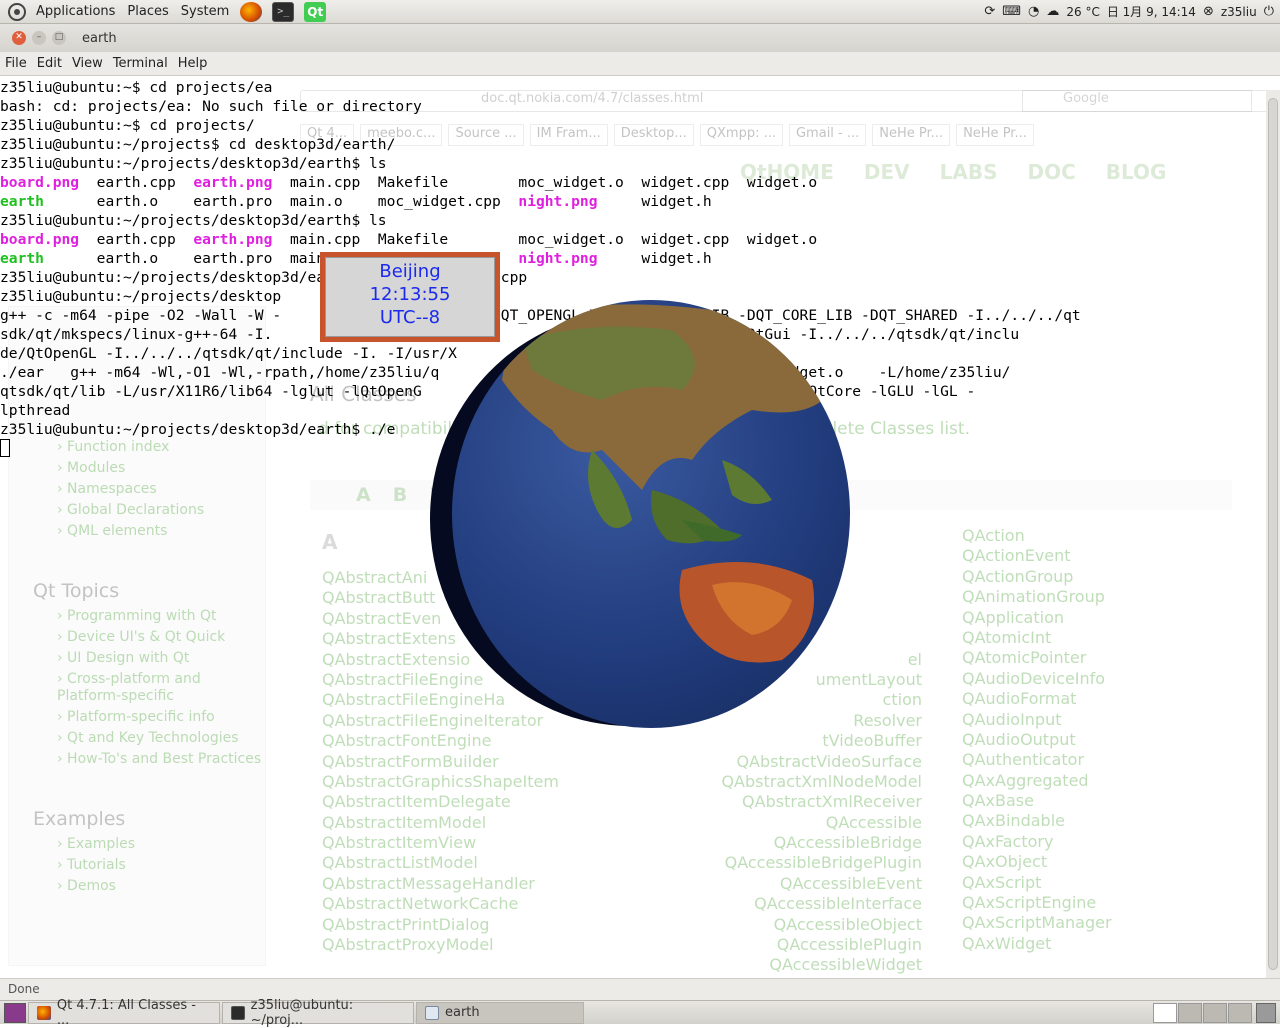  Describe the element at coordinates (315, 11) in the screenshot. I see `qt-launcher-icon: Qt` at that location.